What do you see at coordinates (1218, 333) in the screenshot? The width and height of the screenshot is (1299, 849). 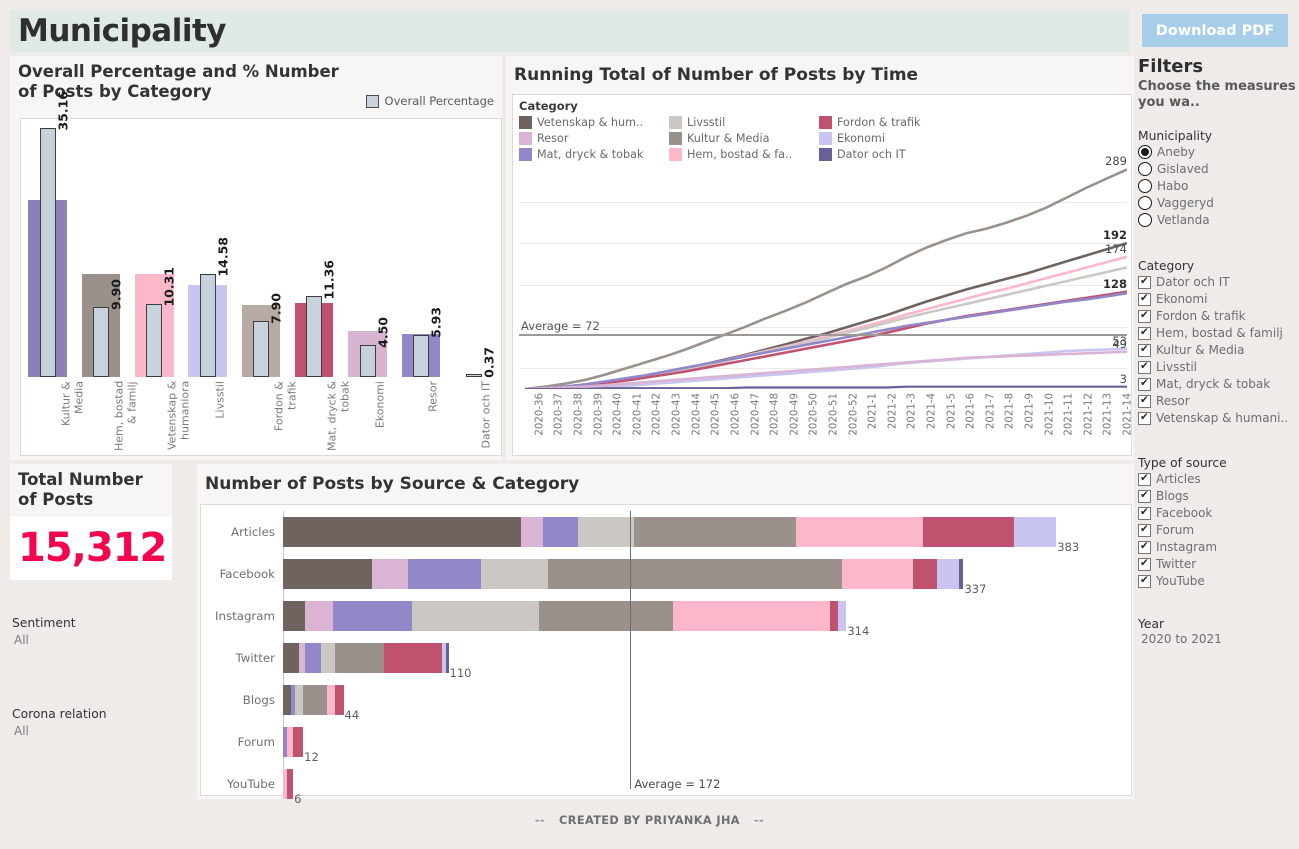 I see `category-checkbox-row: Hem, bostad & familj` at bounding box center [1218, 333].